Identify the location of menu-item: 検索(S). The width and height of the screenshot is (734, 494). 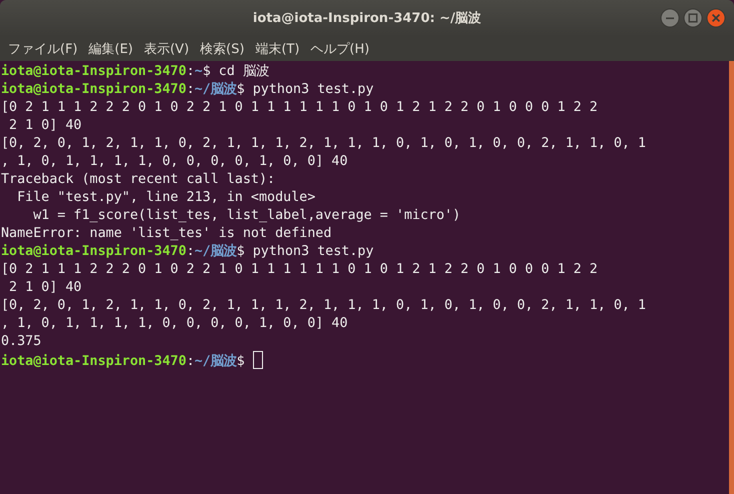
(222, 49).